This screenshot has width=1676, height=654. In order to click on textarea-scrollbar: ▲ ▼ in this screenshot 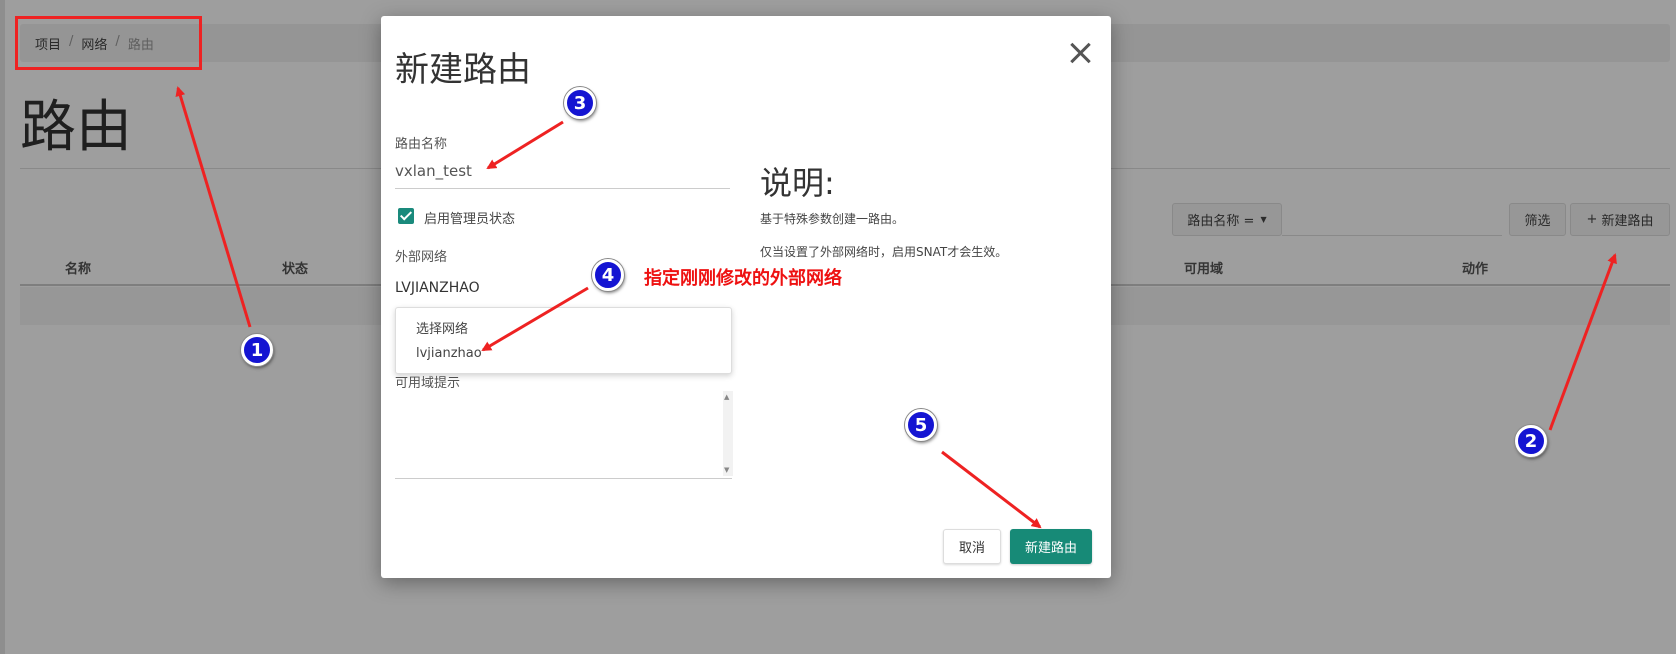, I will do `click(728, 433)`.